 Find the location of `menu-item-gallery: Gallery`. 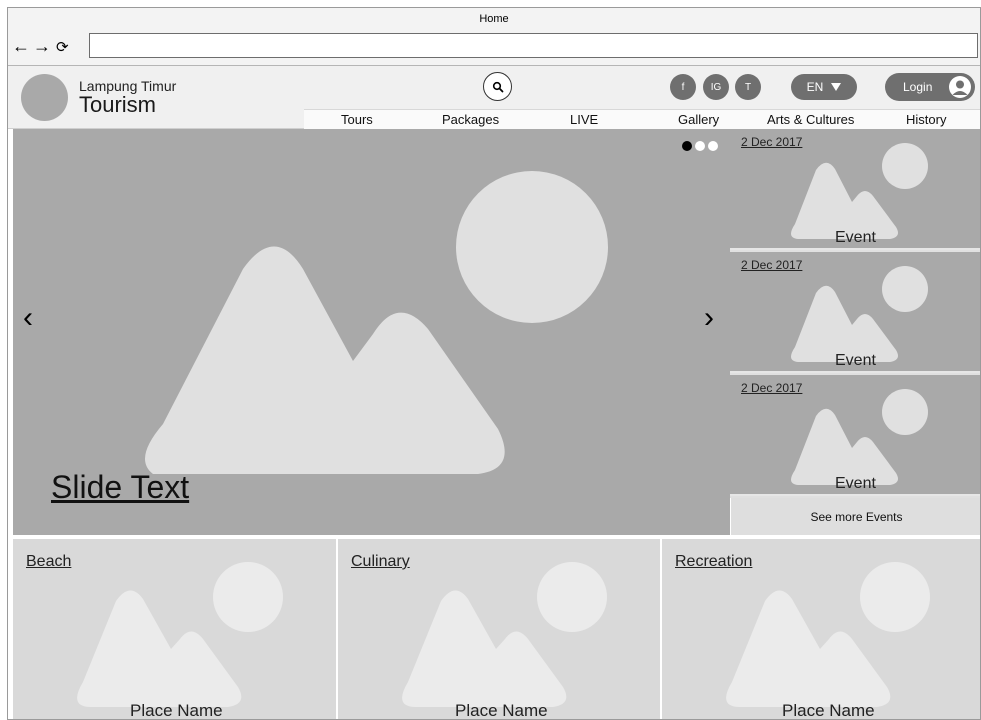

menu-item-gallery: Gallery is located at coordinates (698, 119).